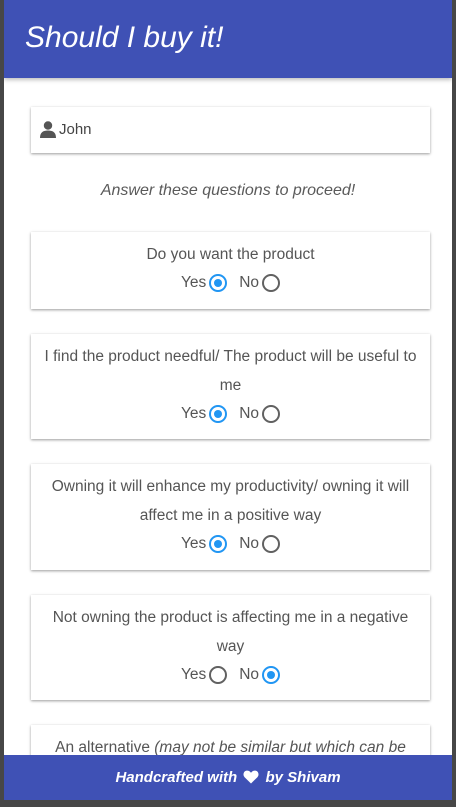  Describe the element at coordinates (303, 777) in the screenshot. I see `footer-suffix: by Shivam` at that location.